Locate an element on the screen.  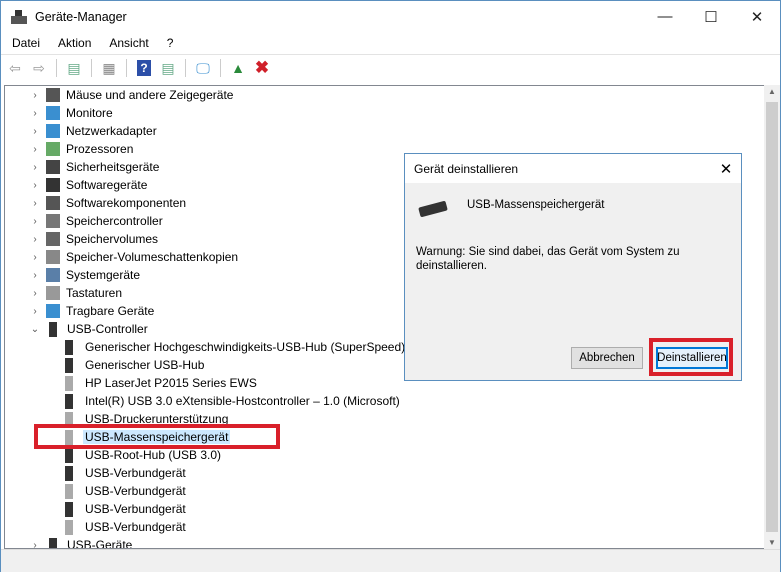
show-hide-console-tree-icon: ▤ is located at coordinates (74, 68).